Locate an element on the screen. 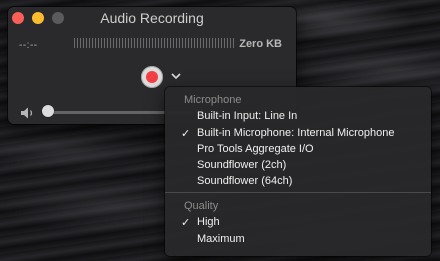 The width and height of the screenshot is (440, 261). speaker-icon is located at coordinates (29, 113).